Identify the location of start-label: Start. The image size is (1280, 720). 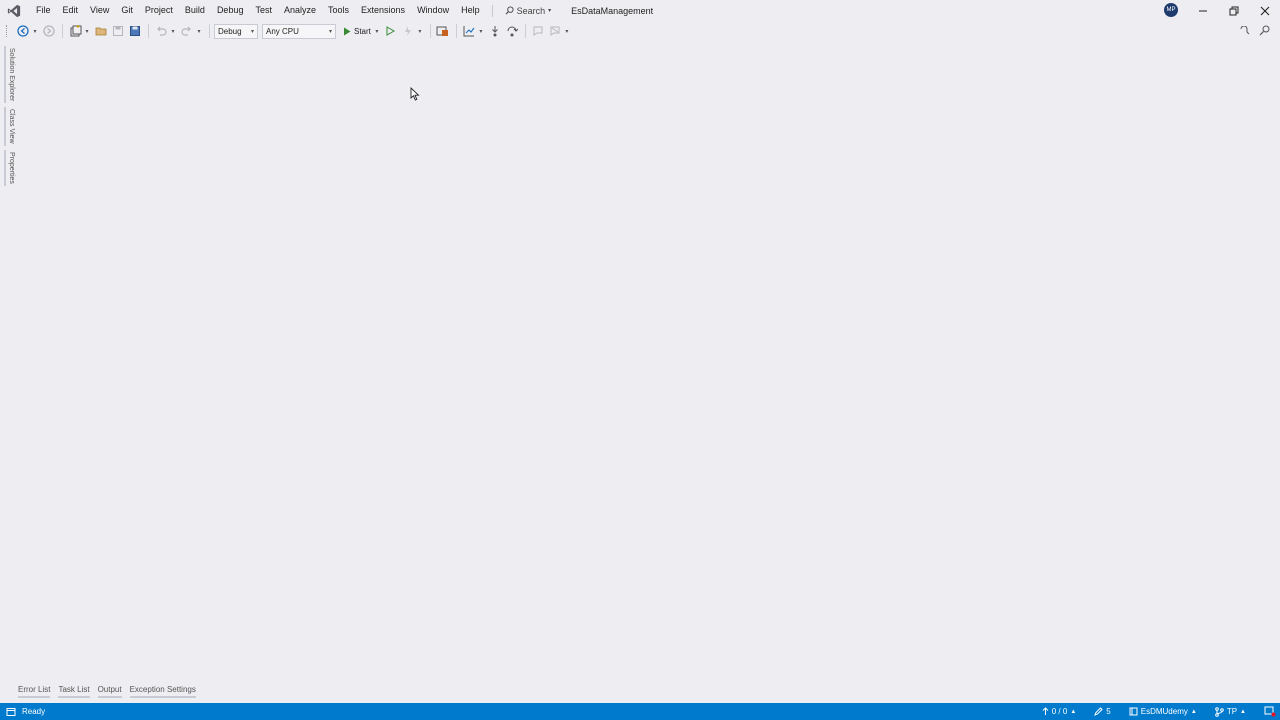
(362, 31).